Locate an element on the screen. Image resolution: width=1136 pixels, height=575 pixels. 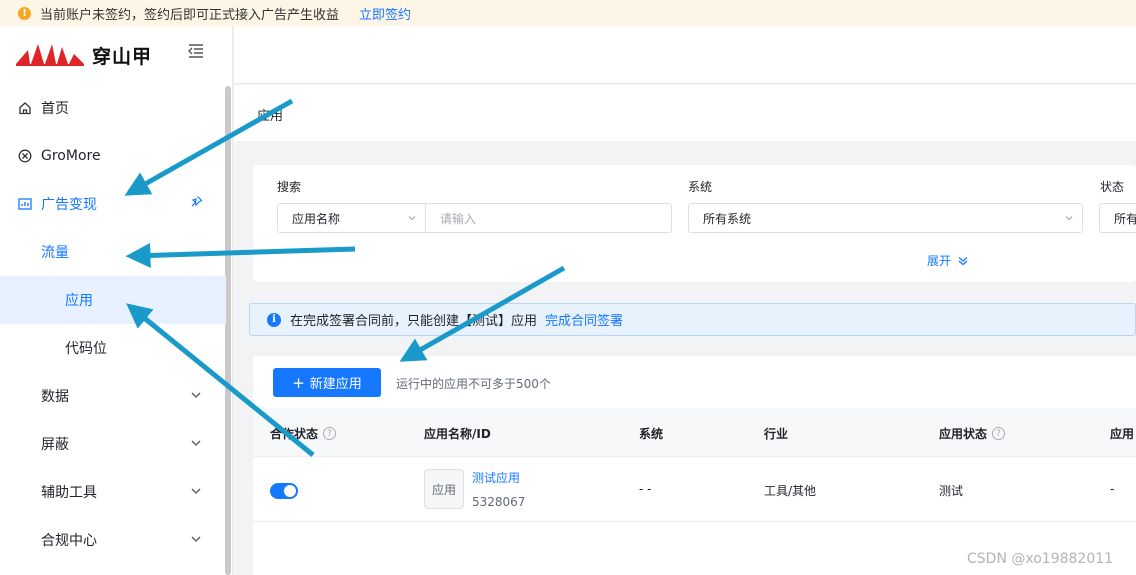
sign-now-link: 立即签约 is located at coordinates (385, 13).